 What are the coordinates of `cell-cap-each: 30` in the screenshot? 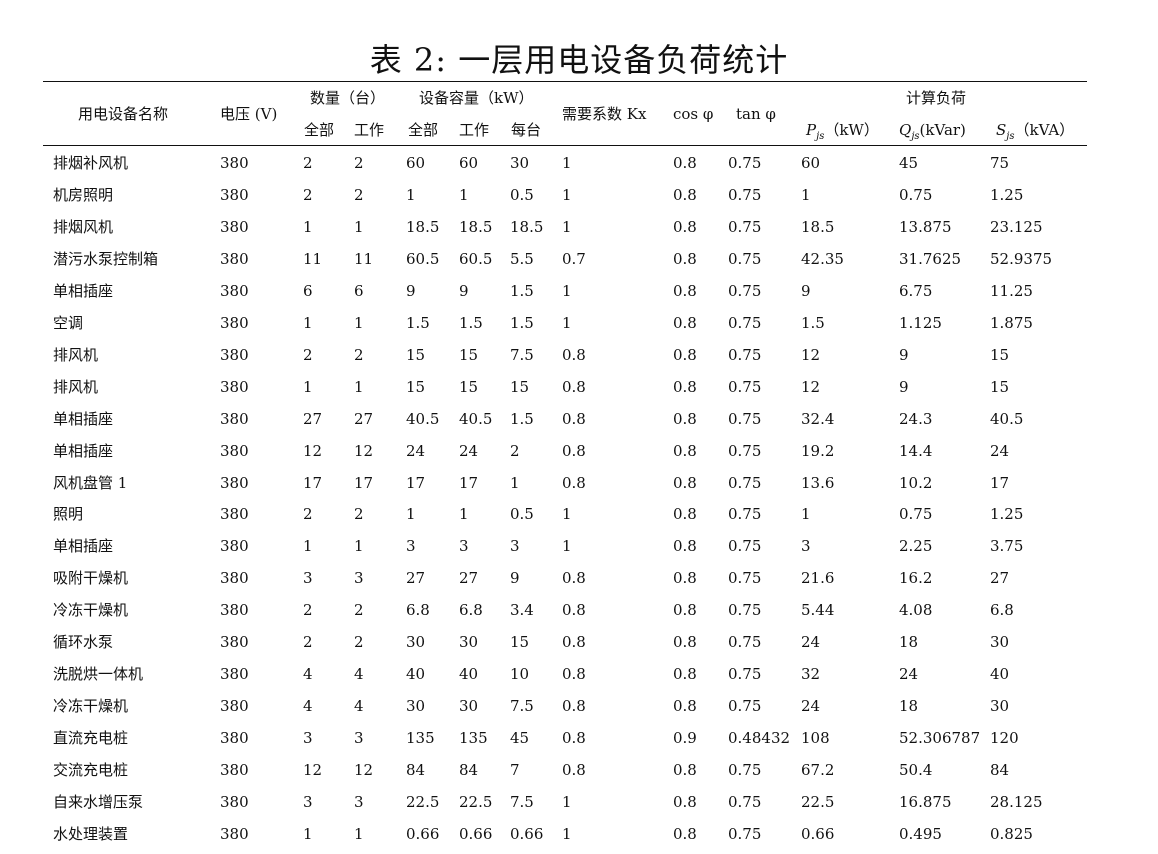 It's located at (520, 163).